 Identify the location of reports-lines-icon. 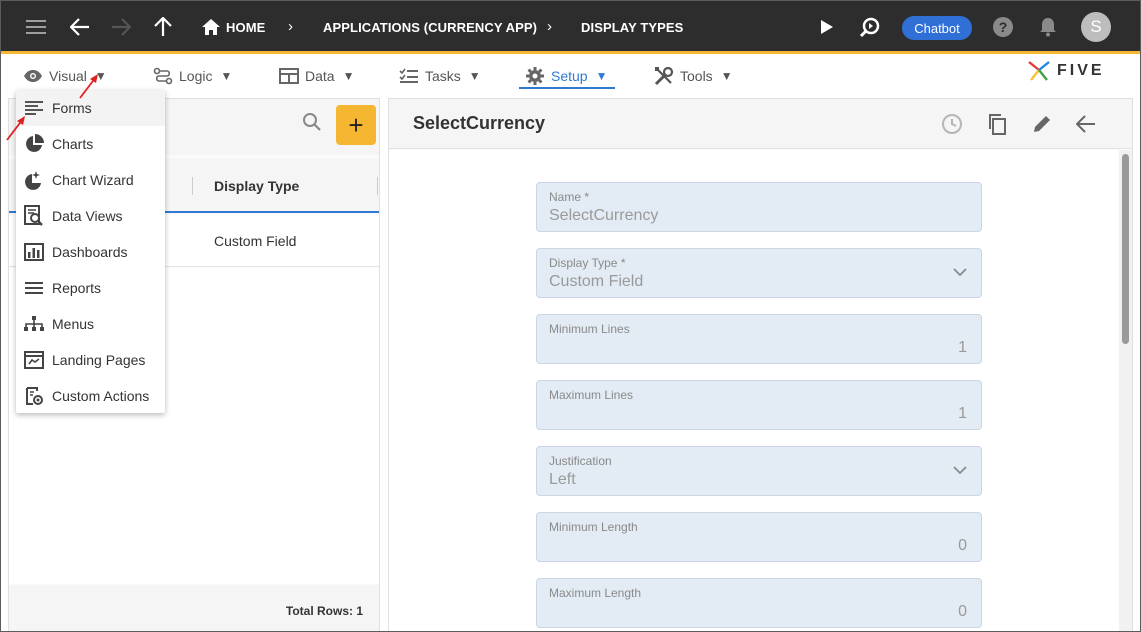
(34, 288).